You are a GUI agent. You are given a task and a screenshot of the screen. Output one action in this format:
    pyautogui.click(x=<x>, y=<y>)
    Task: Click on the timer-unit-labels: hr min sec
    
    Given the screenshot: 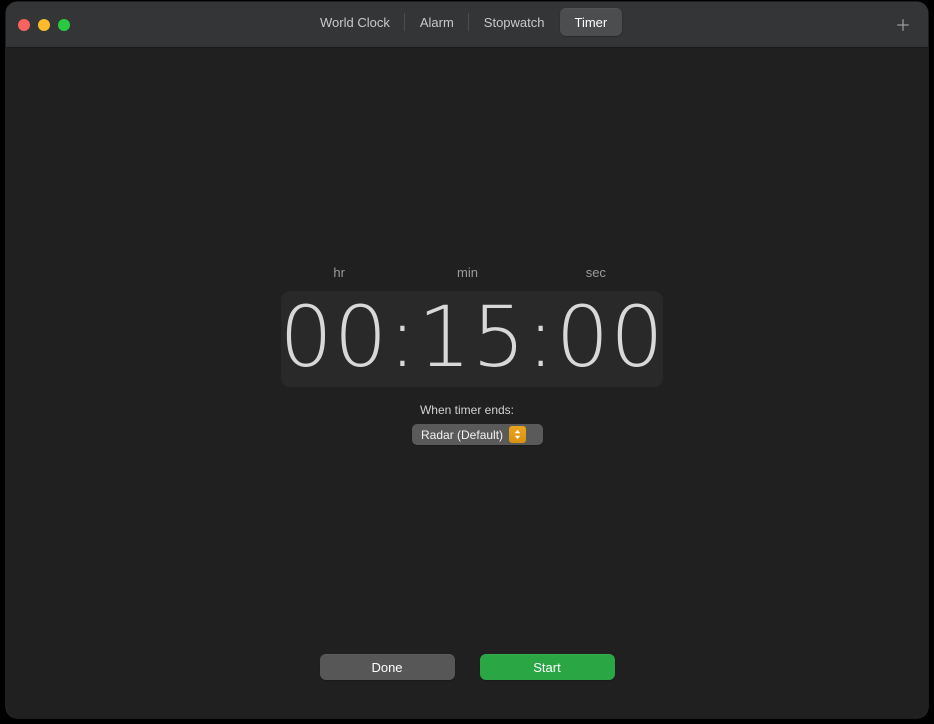 What is the action you would take?
    pyautogui.click(x=467, y=274)
    